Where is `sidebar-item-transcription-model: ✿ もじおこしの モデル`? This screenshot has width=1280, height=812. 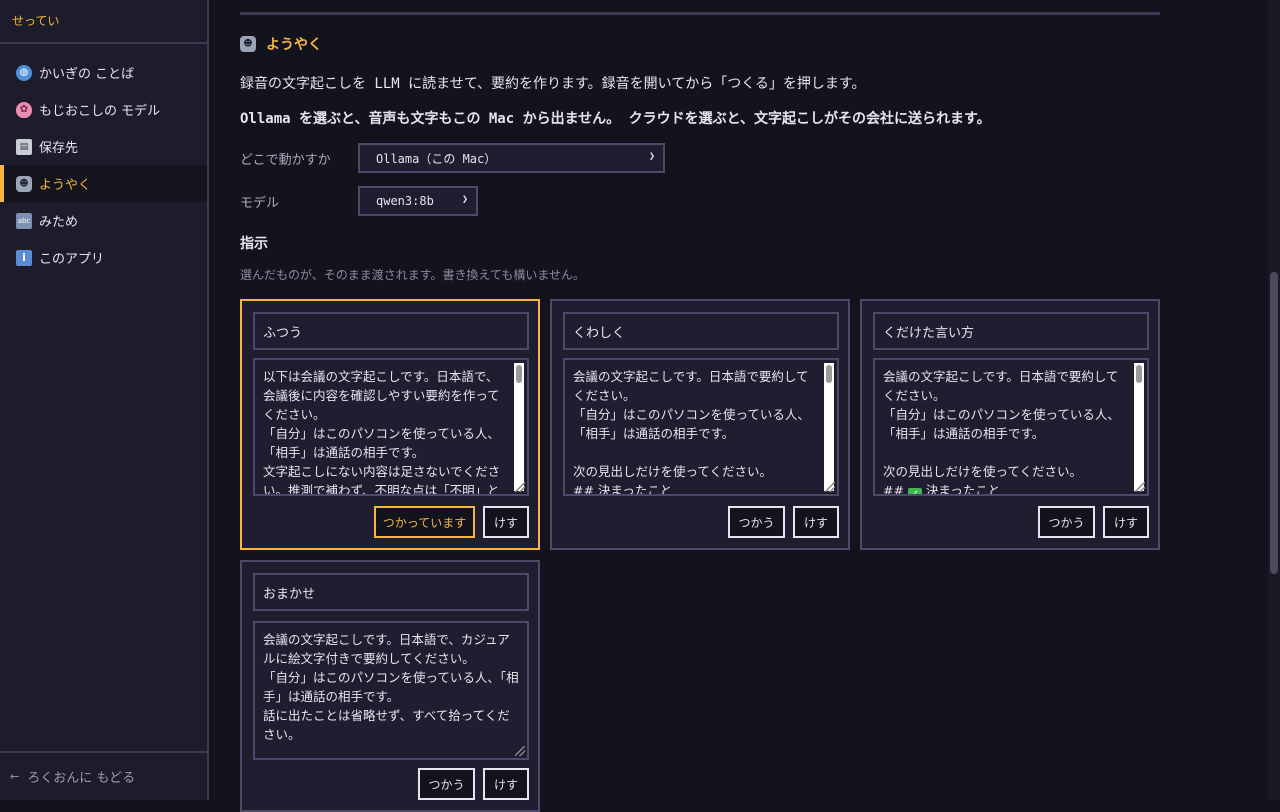
sidebar-item-transcription-model: ✿ もじおこしの モデル is located at coordinates (103, 109).